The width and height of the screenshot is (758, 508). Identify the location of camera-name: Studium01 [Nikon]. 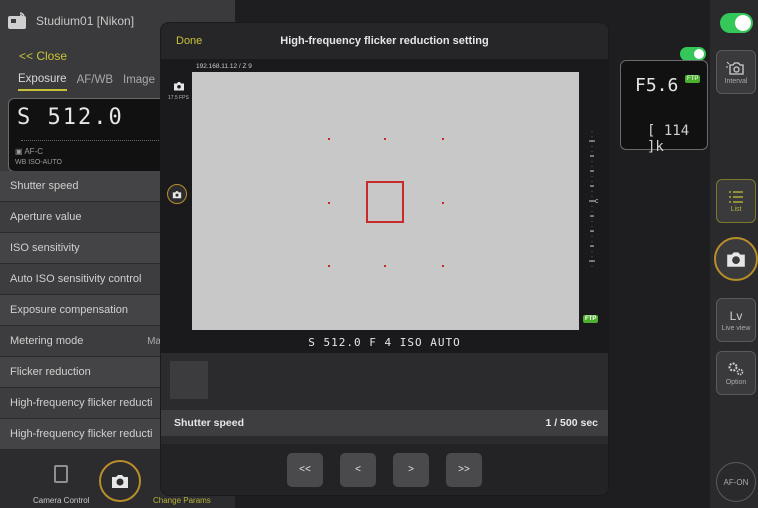
(85, 21).